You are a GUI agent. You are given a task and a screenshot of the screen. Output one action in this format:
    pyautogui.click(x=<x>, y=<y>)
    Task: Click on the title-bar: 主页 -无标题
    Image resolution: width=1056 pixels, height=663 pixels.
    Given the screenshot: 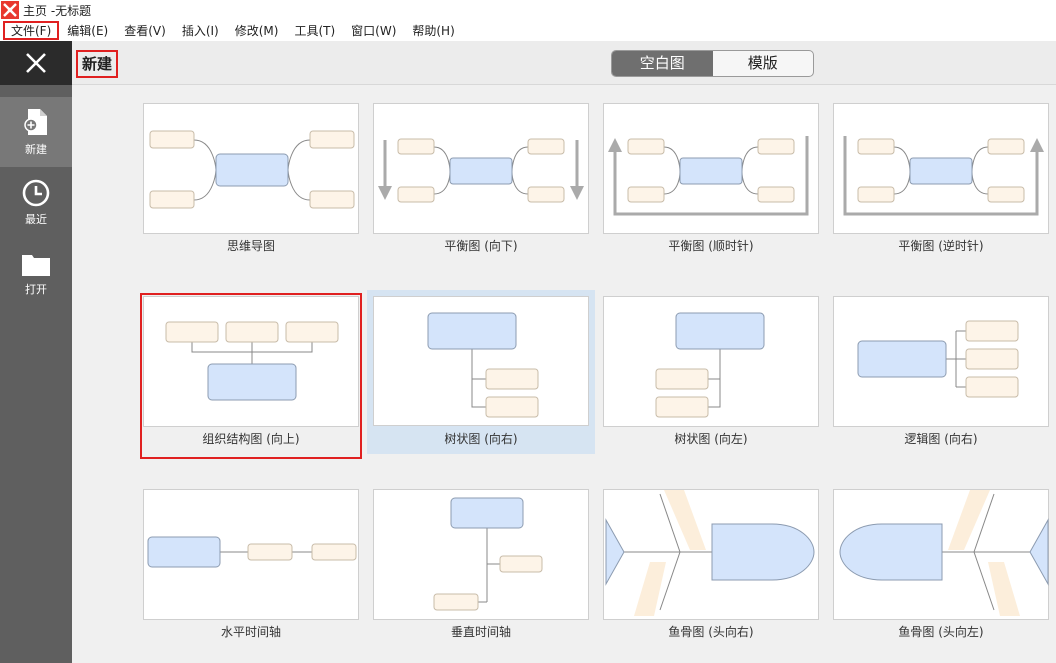 What is the action you would take?
    pyautogui.click(x=528, y=10)
    